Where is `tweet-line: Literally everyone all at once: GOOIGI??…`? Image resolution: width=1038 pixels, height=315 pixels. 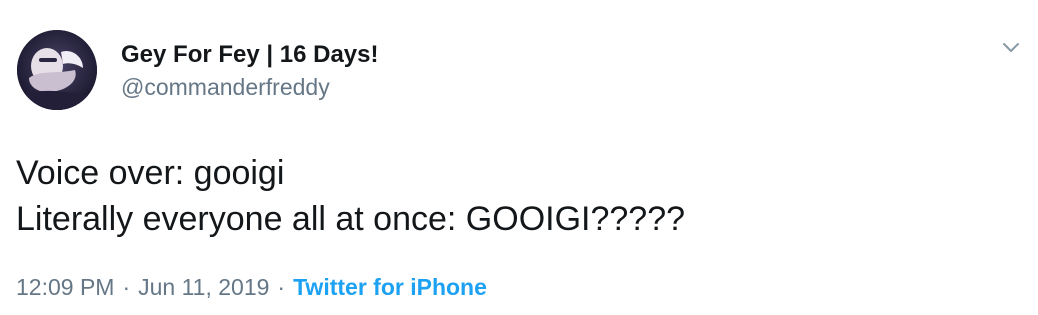 tweet-line: Literally everyone all at once: GOOIGI??… is located at coordinates (351, 219).